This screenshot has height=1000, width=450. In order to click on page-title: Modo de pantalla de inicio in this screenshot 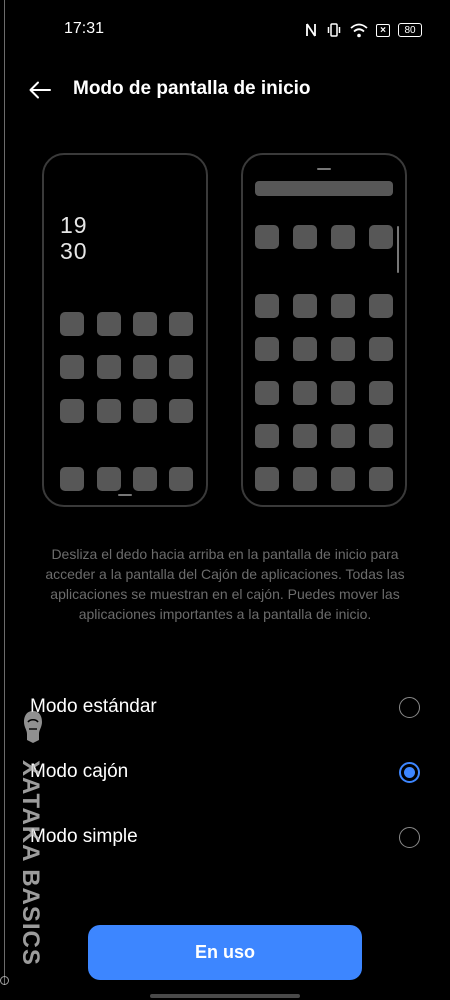, I will do `click(192, 88)`.